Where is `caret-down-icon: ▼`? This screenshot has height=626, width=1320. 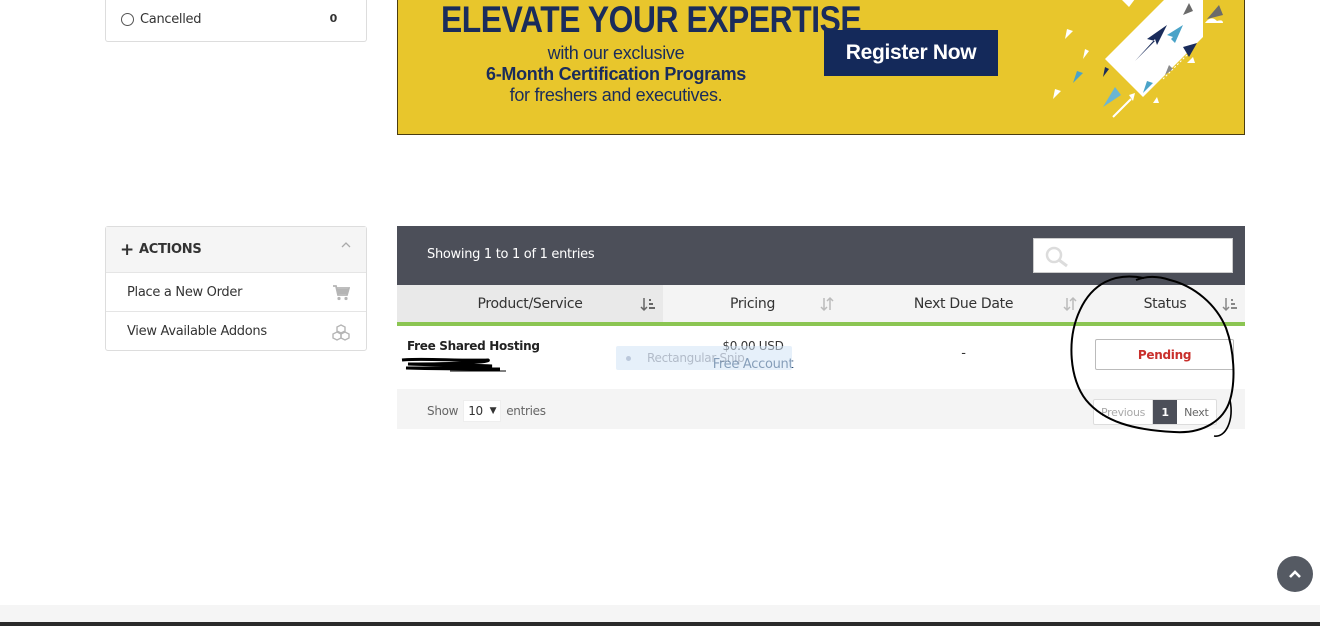 caret-down-icon: ▼ is located at coordinates (493, 411).